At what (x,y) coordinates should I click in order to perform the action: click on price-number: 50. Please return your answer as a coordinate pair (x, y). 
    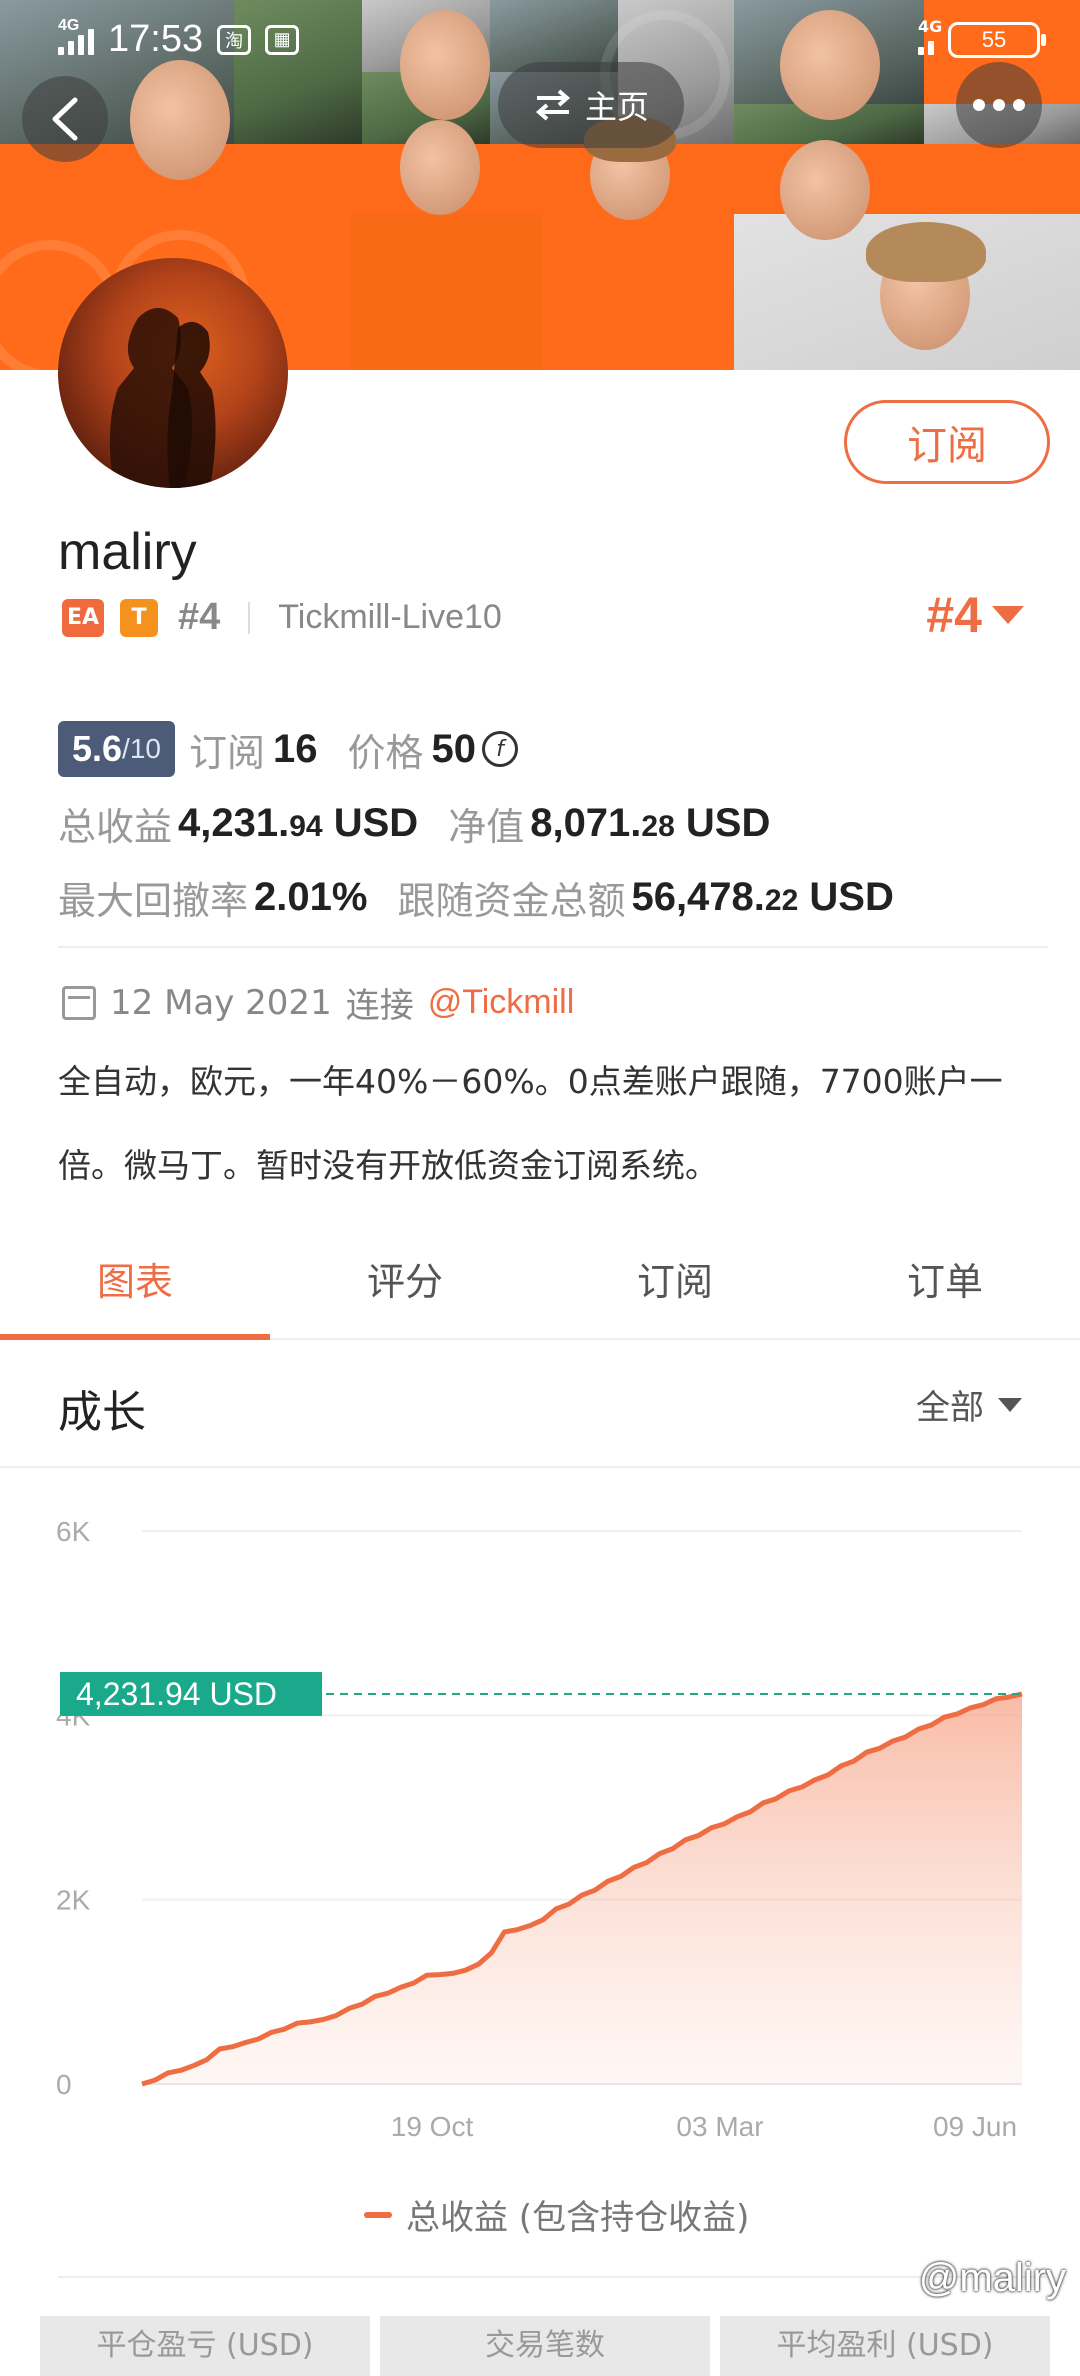
    Looking at the image, I should click on (454, 748).